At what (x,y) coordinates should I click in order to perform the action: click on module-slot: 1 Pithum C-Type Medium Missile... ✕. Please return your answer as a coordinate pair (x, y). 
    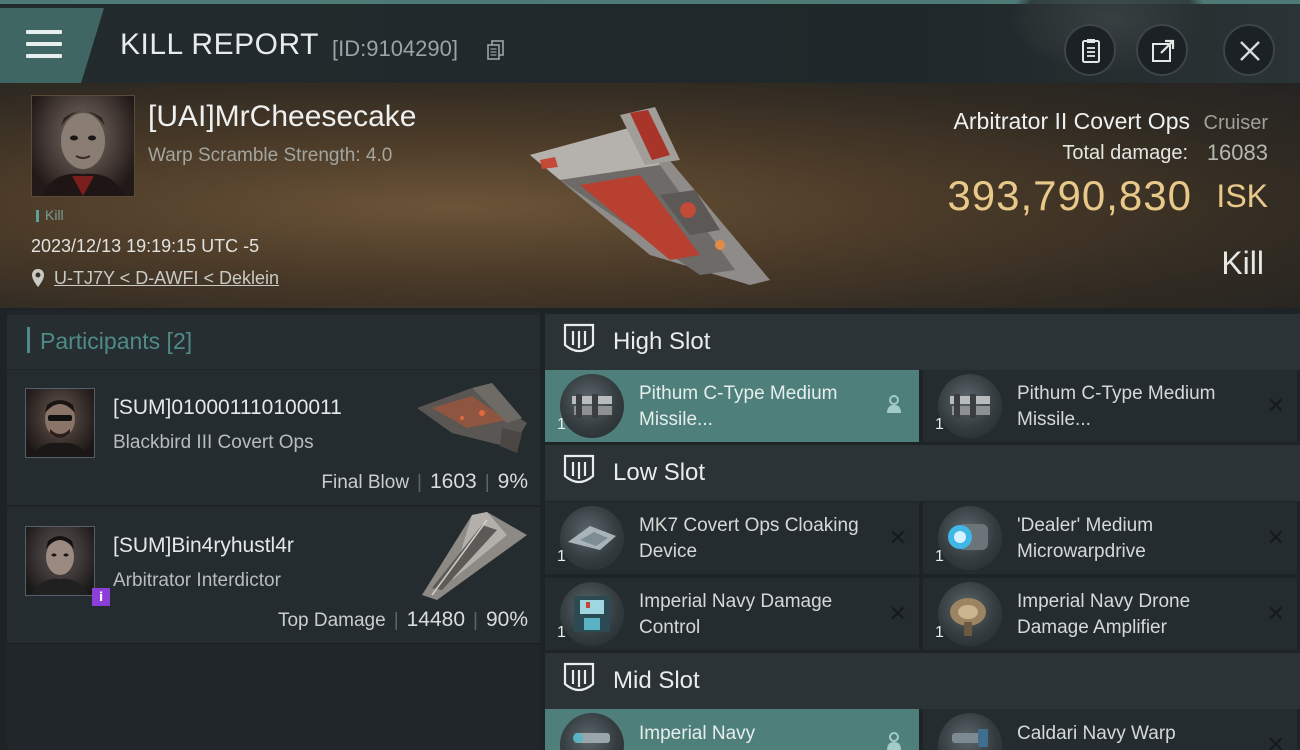
    Looking at the image, I should click on (1110, 406).